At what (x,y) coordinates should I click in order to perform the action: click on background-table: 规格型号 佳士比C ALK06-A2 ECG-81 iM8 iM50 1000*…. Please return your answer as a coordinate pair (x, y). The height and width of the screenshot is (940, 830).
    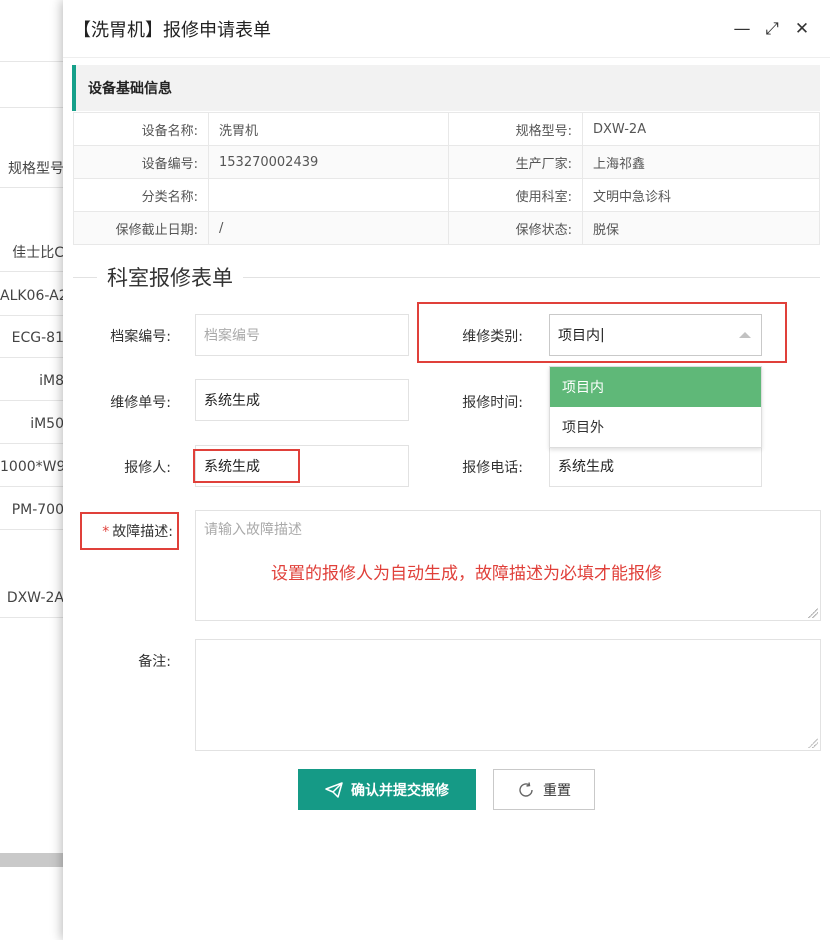
    Looking at the image, I should click on (35, 470).